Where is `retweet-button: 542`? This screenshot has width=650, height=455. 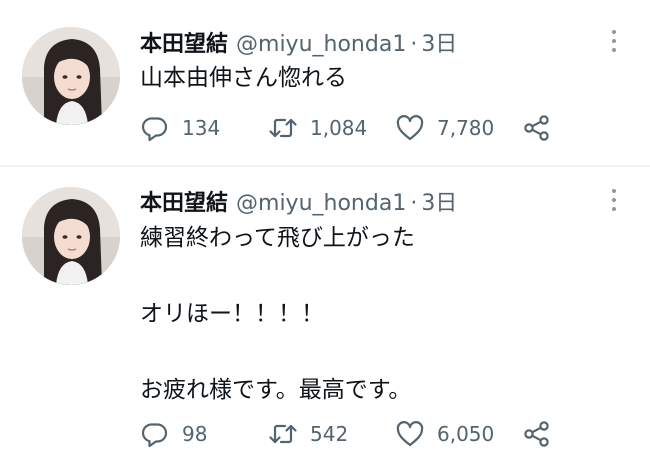
retweet-button: 542 is located at coordinates (308, 434).